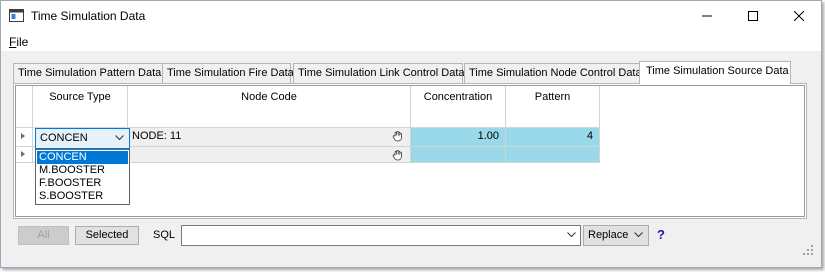 This screenshot has width=825, height=272. I want to click on tab-link-control-data: Time Simulation Link Control Data, so click(379, 73).